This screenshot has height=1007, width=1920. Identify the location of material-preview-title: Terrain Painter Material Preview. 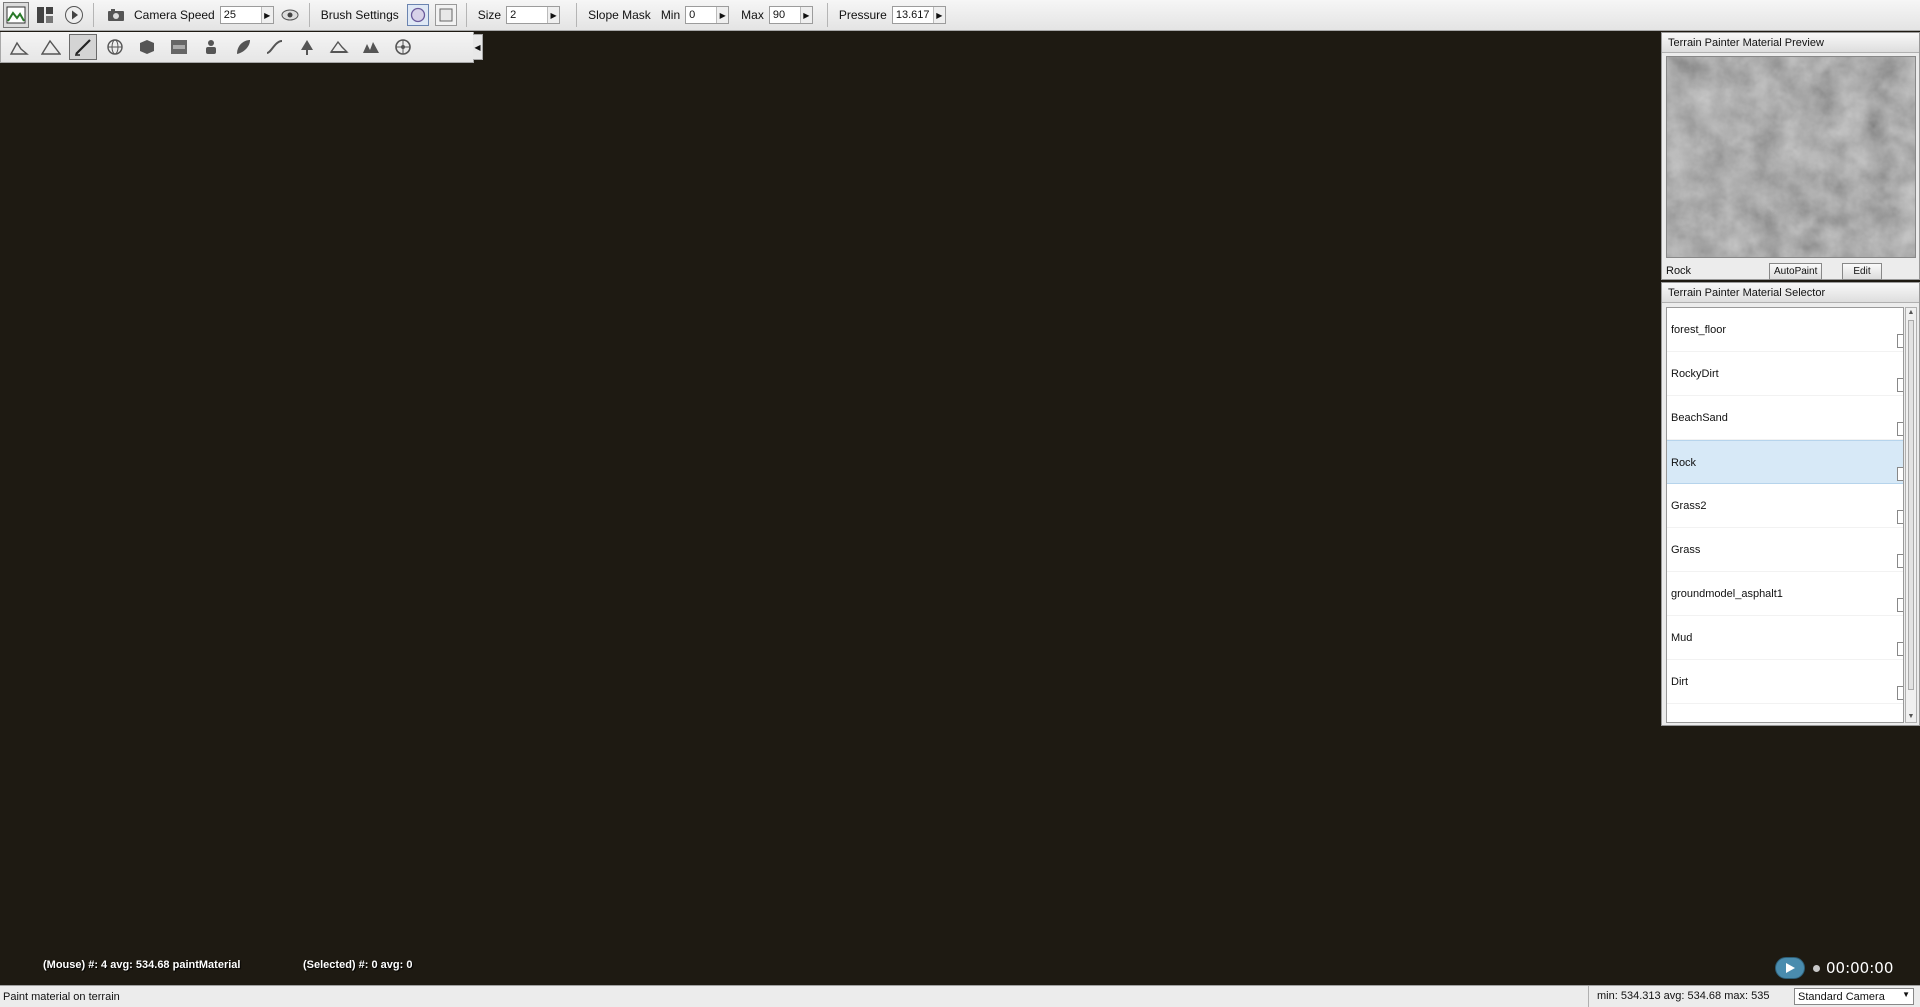
(1790, 43).